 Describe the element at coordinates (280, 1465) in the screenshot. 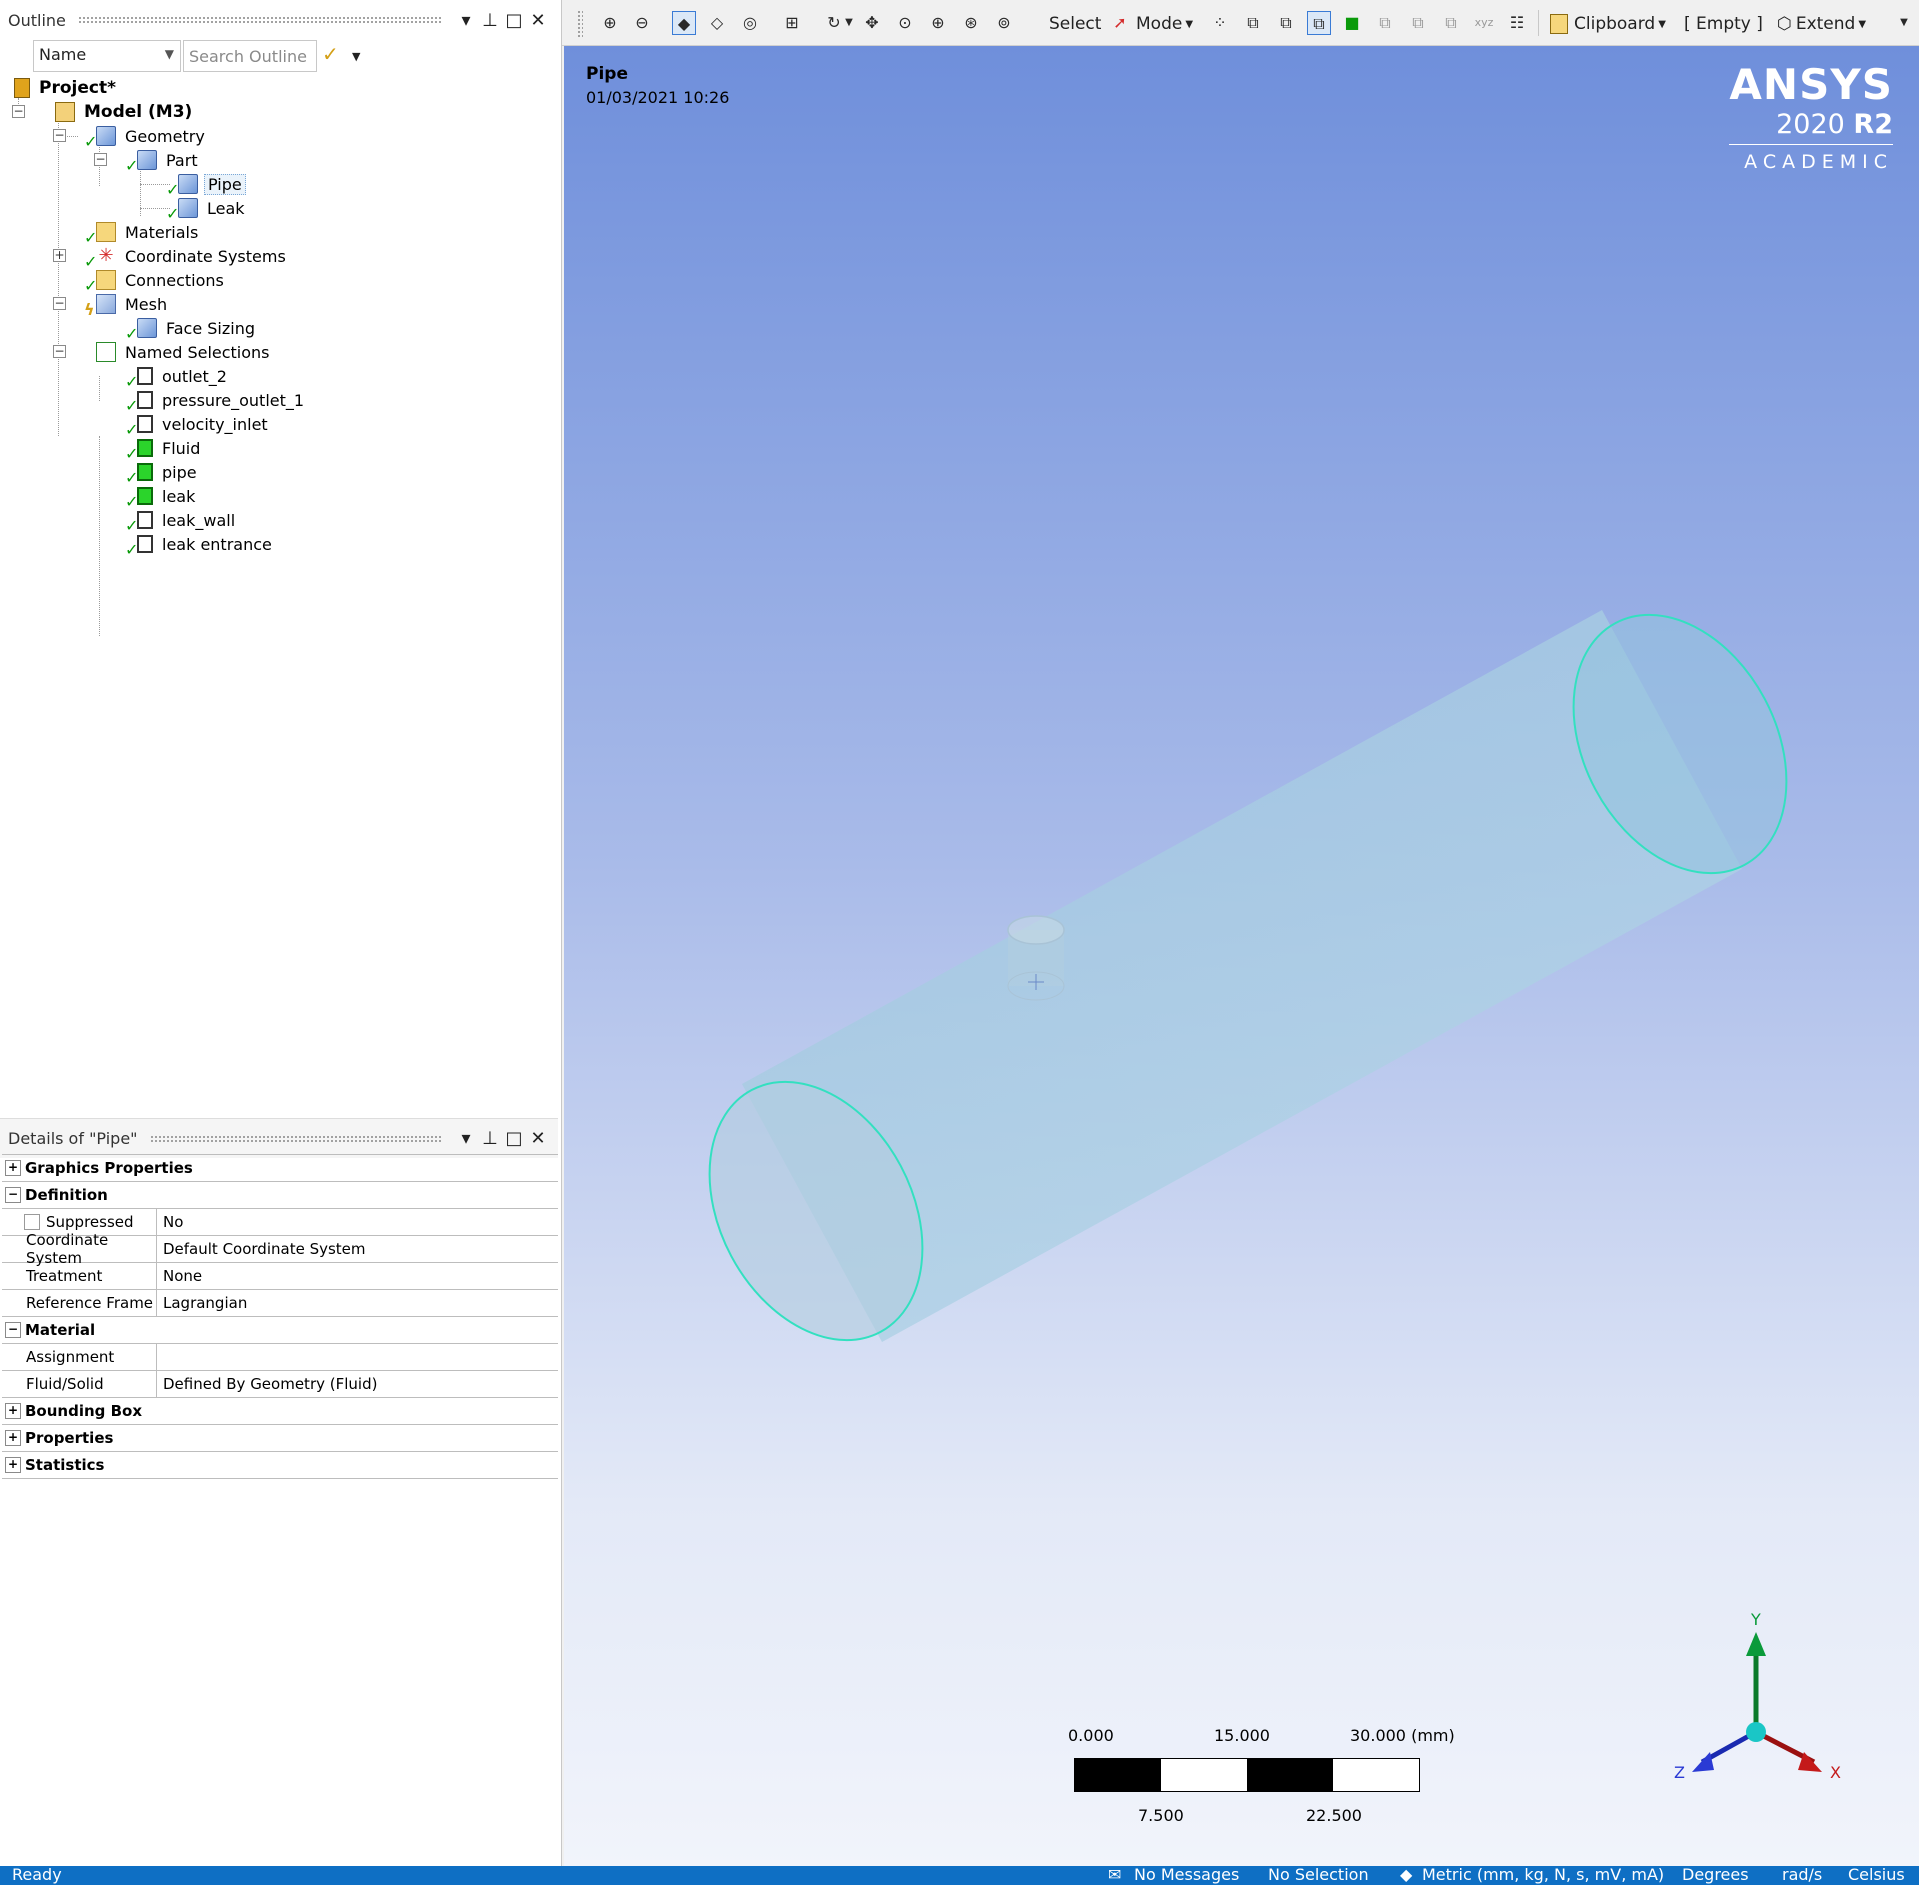

I see `category-statistics: + Statistics` at that location.